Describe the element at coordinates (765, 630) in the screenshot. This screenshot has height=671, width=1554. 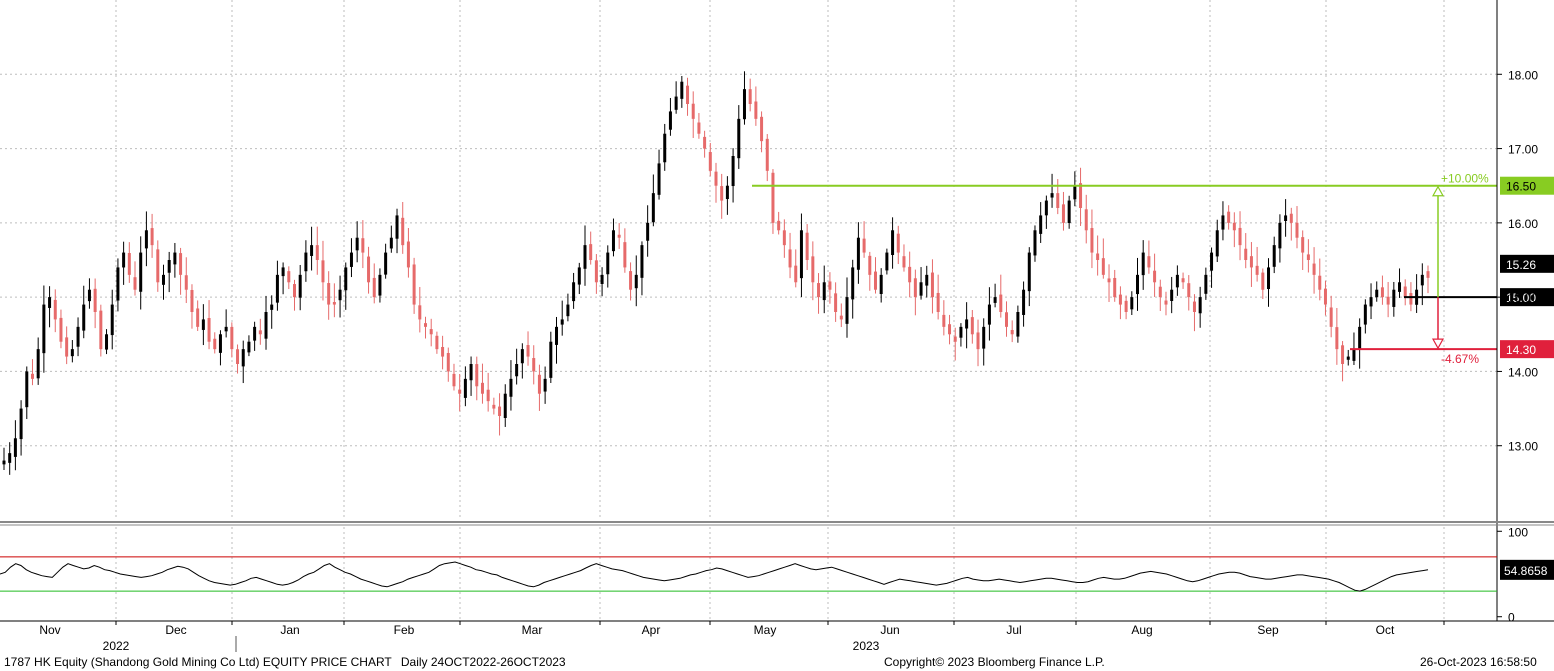
I see `month-label: May` at that location.